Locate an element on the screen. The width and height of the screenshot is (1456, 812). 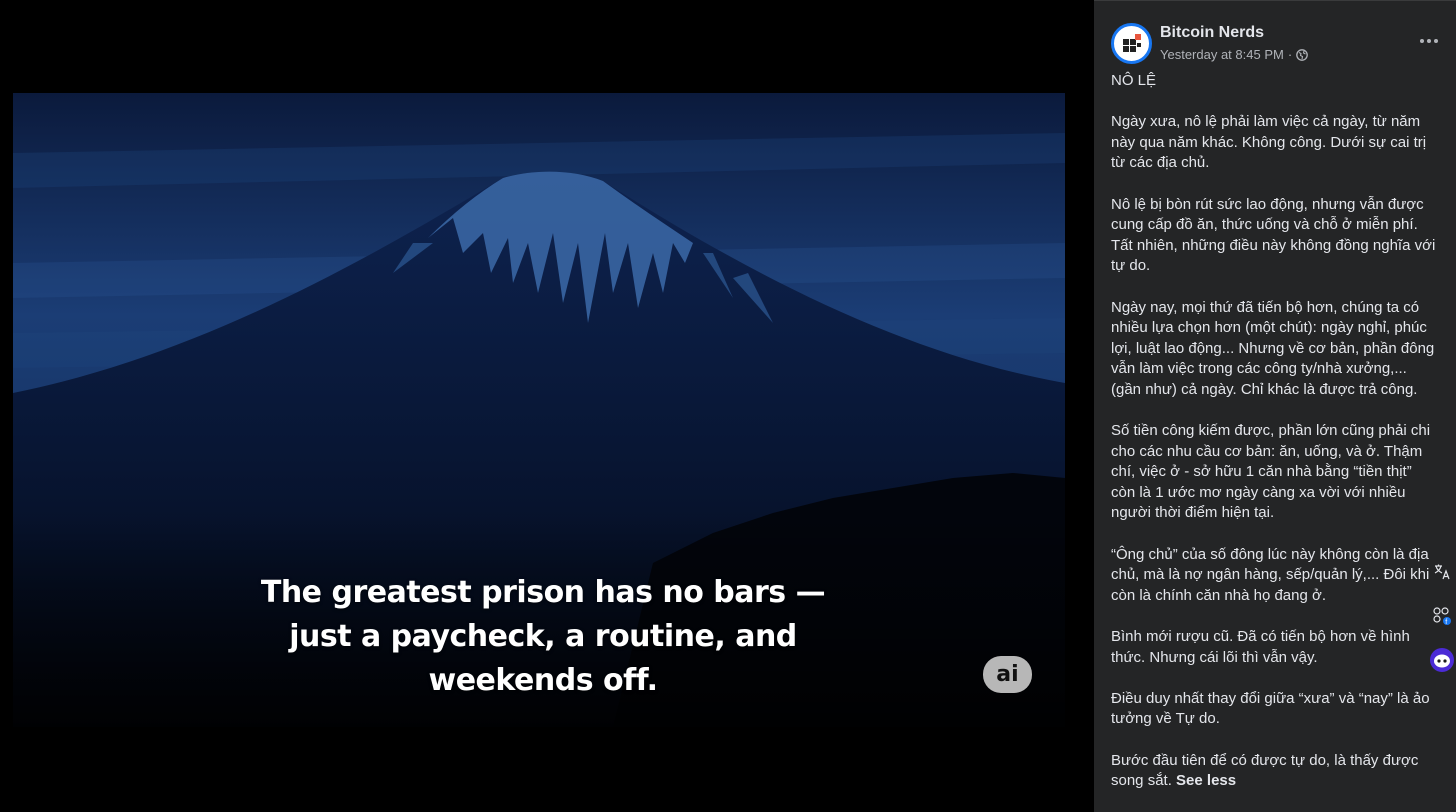
caption-line: The greatest prison has no bars — is located at coordinates (543, 592).